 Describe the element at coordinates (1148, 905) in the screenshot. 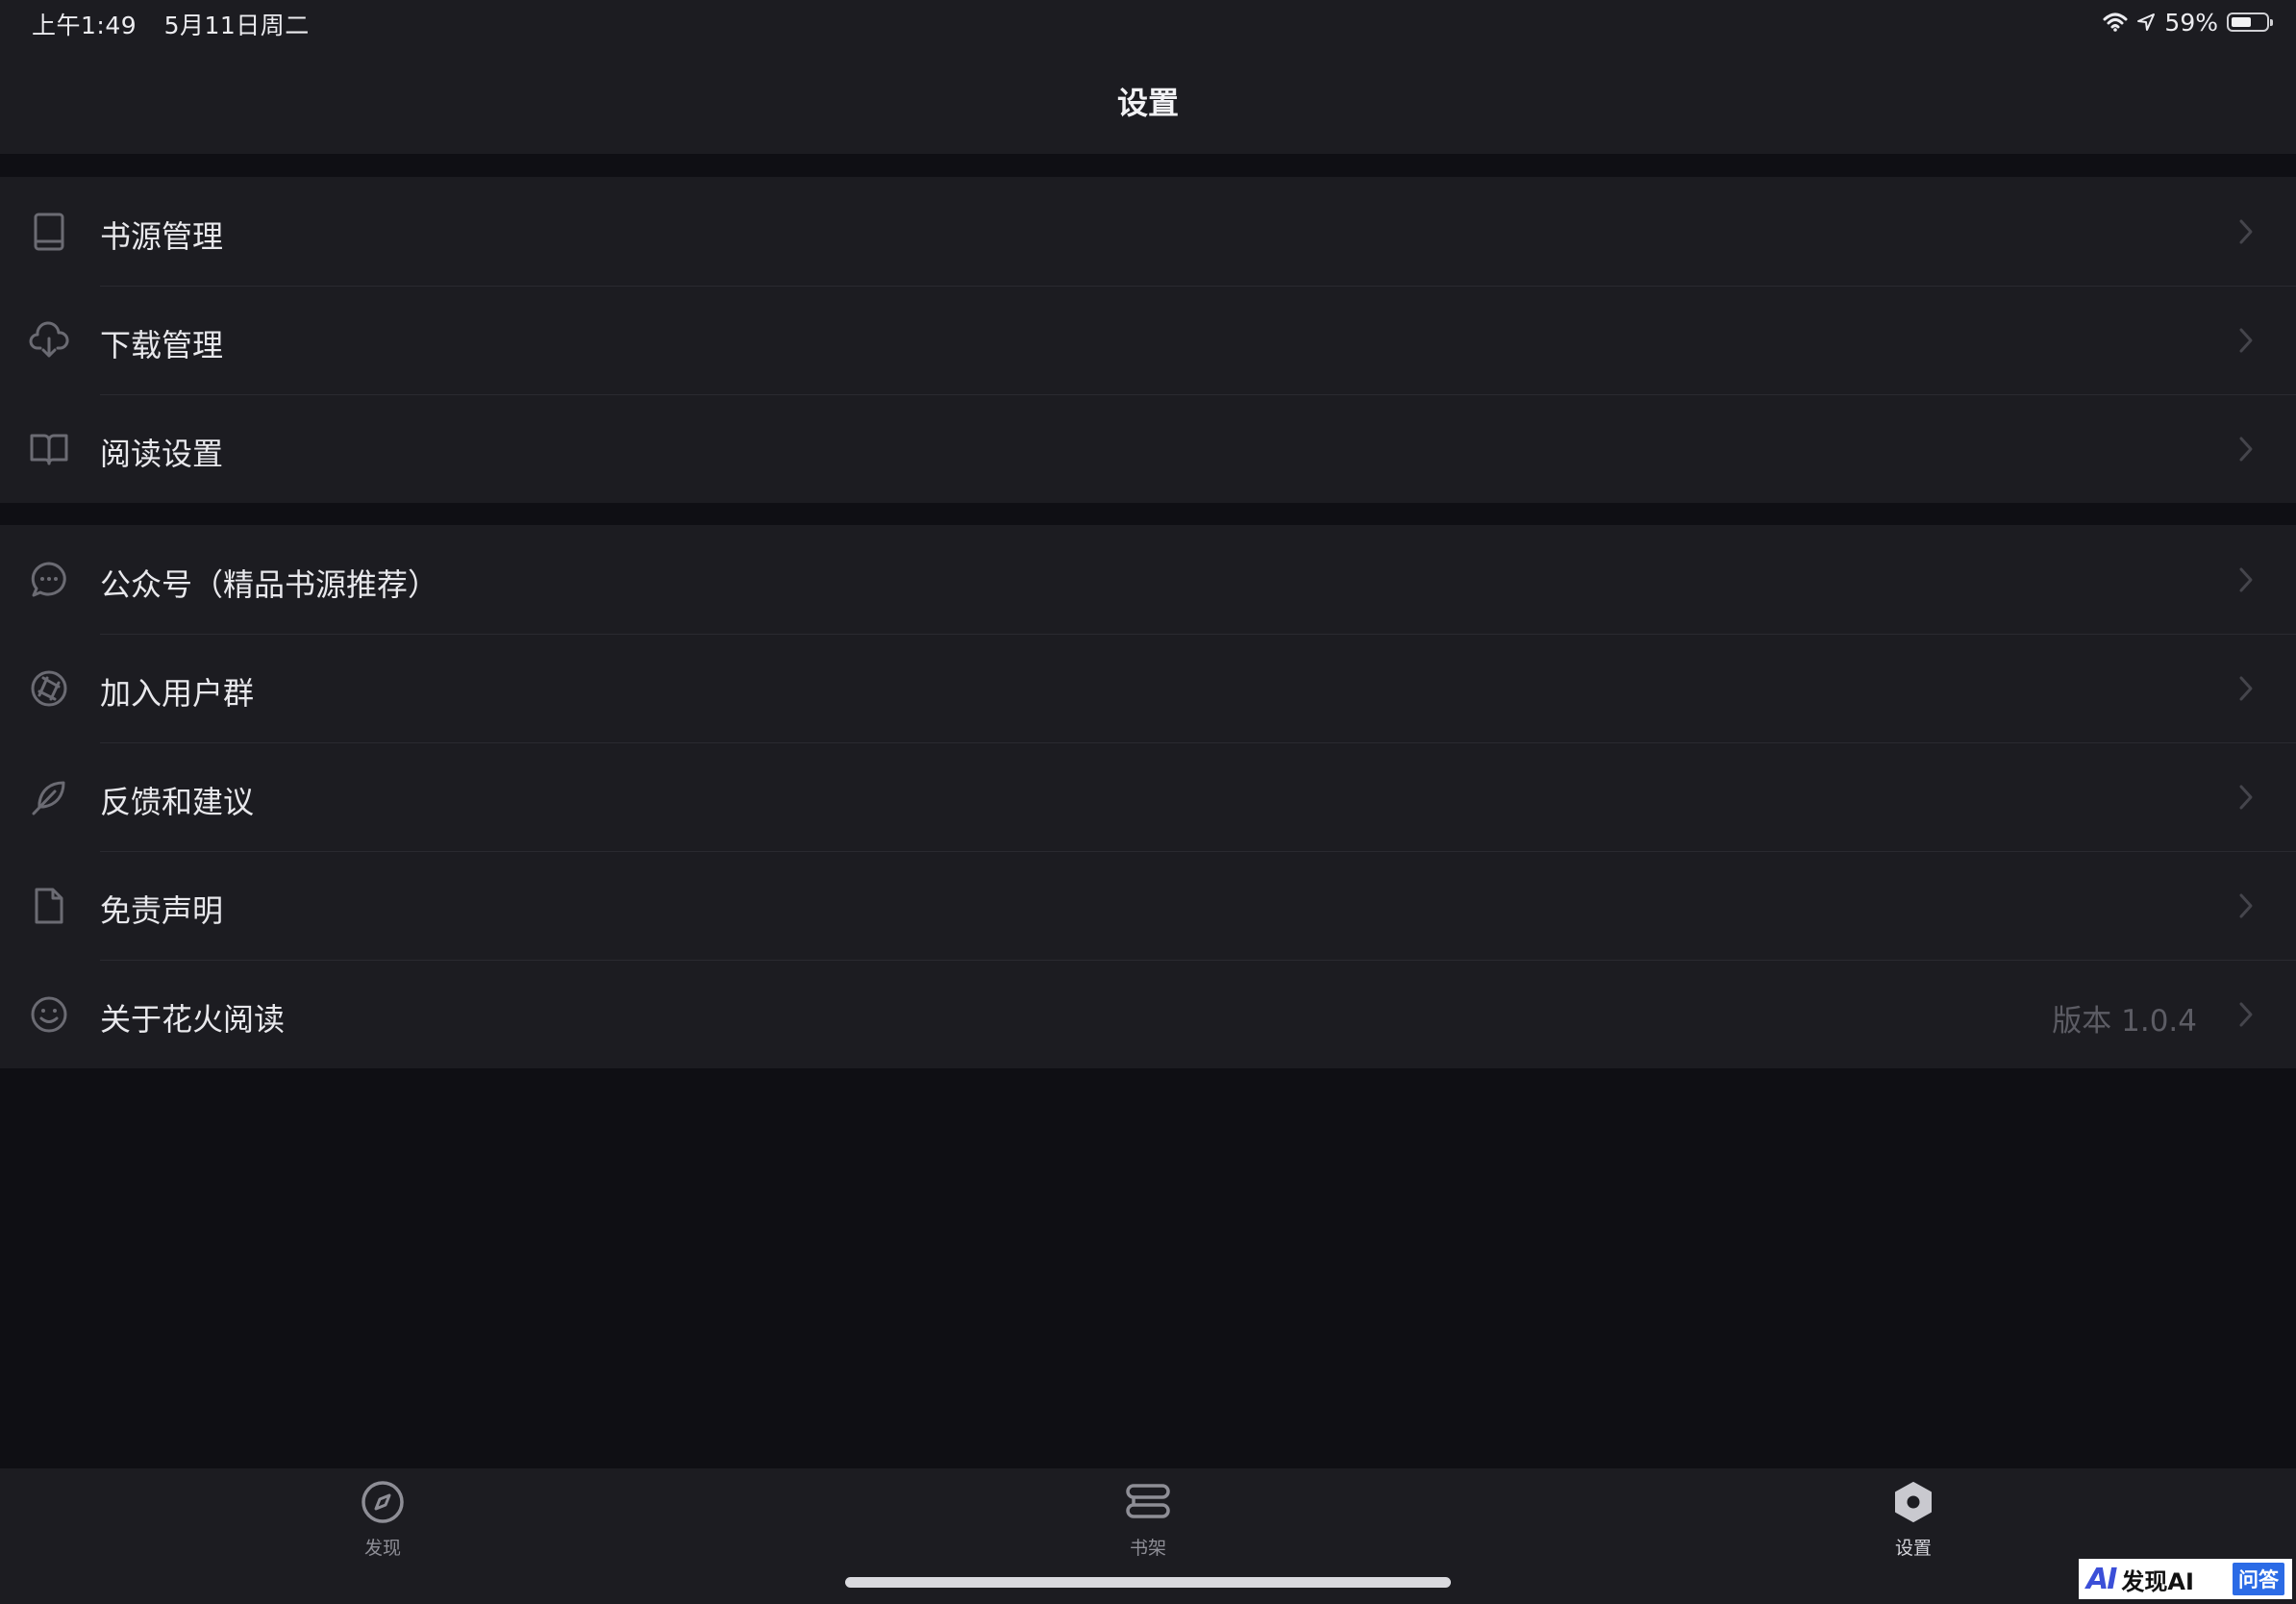

I see `settings-row-disclaimer: 免责声明` at that location.